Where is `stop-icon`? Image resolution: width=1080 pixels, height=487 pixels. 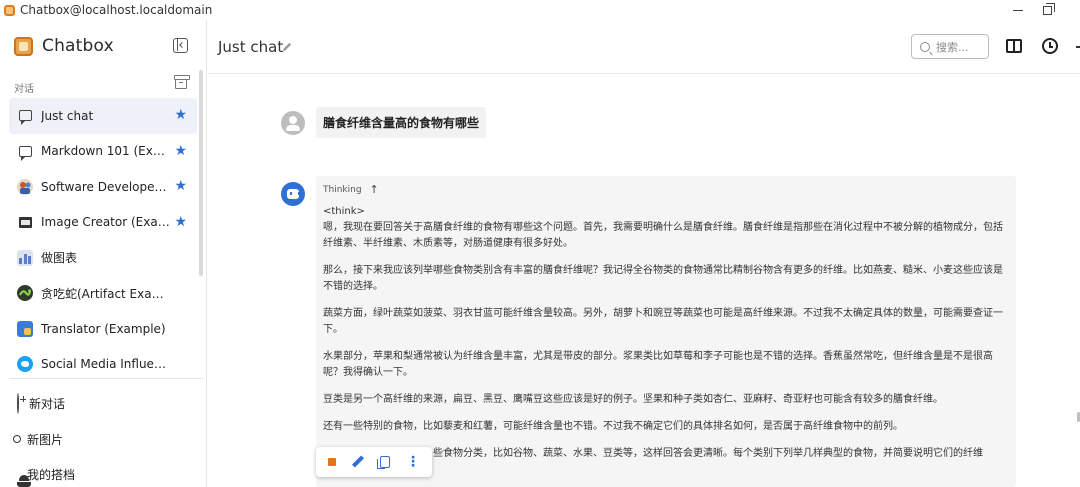
stop-icon is located at coordinates (332, 462).